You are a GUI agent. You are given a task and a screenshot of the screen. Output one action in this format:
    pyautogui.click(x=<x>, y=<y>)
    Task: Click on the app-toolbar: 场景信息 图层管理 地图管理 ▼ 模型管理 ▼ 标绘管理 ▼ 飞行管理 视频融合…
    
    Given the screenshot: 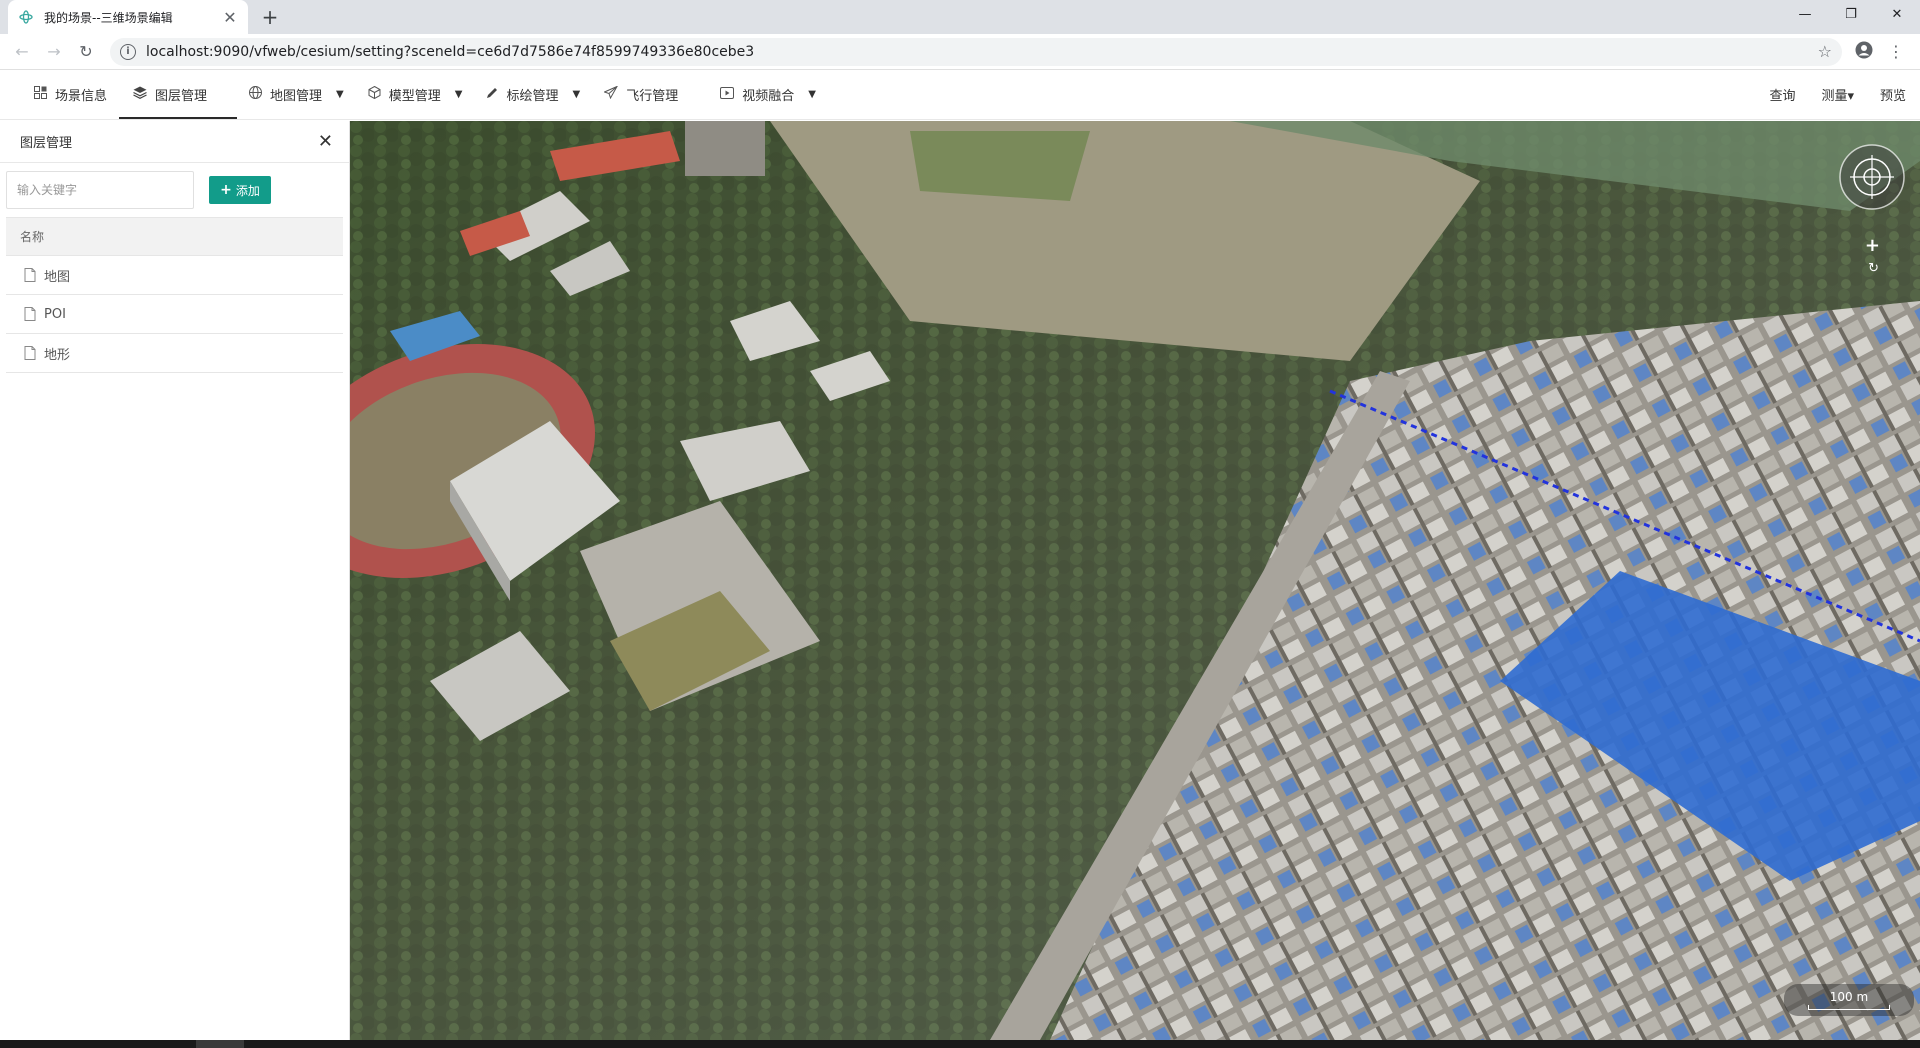 What is the action you would take?
    pyautogui.click(x=960, y=95)
    